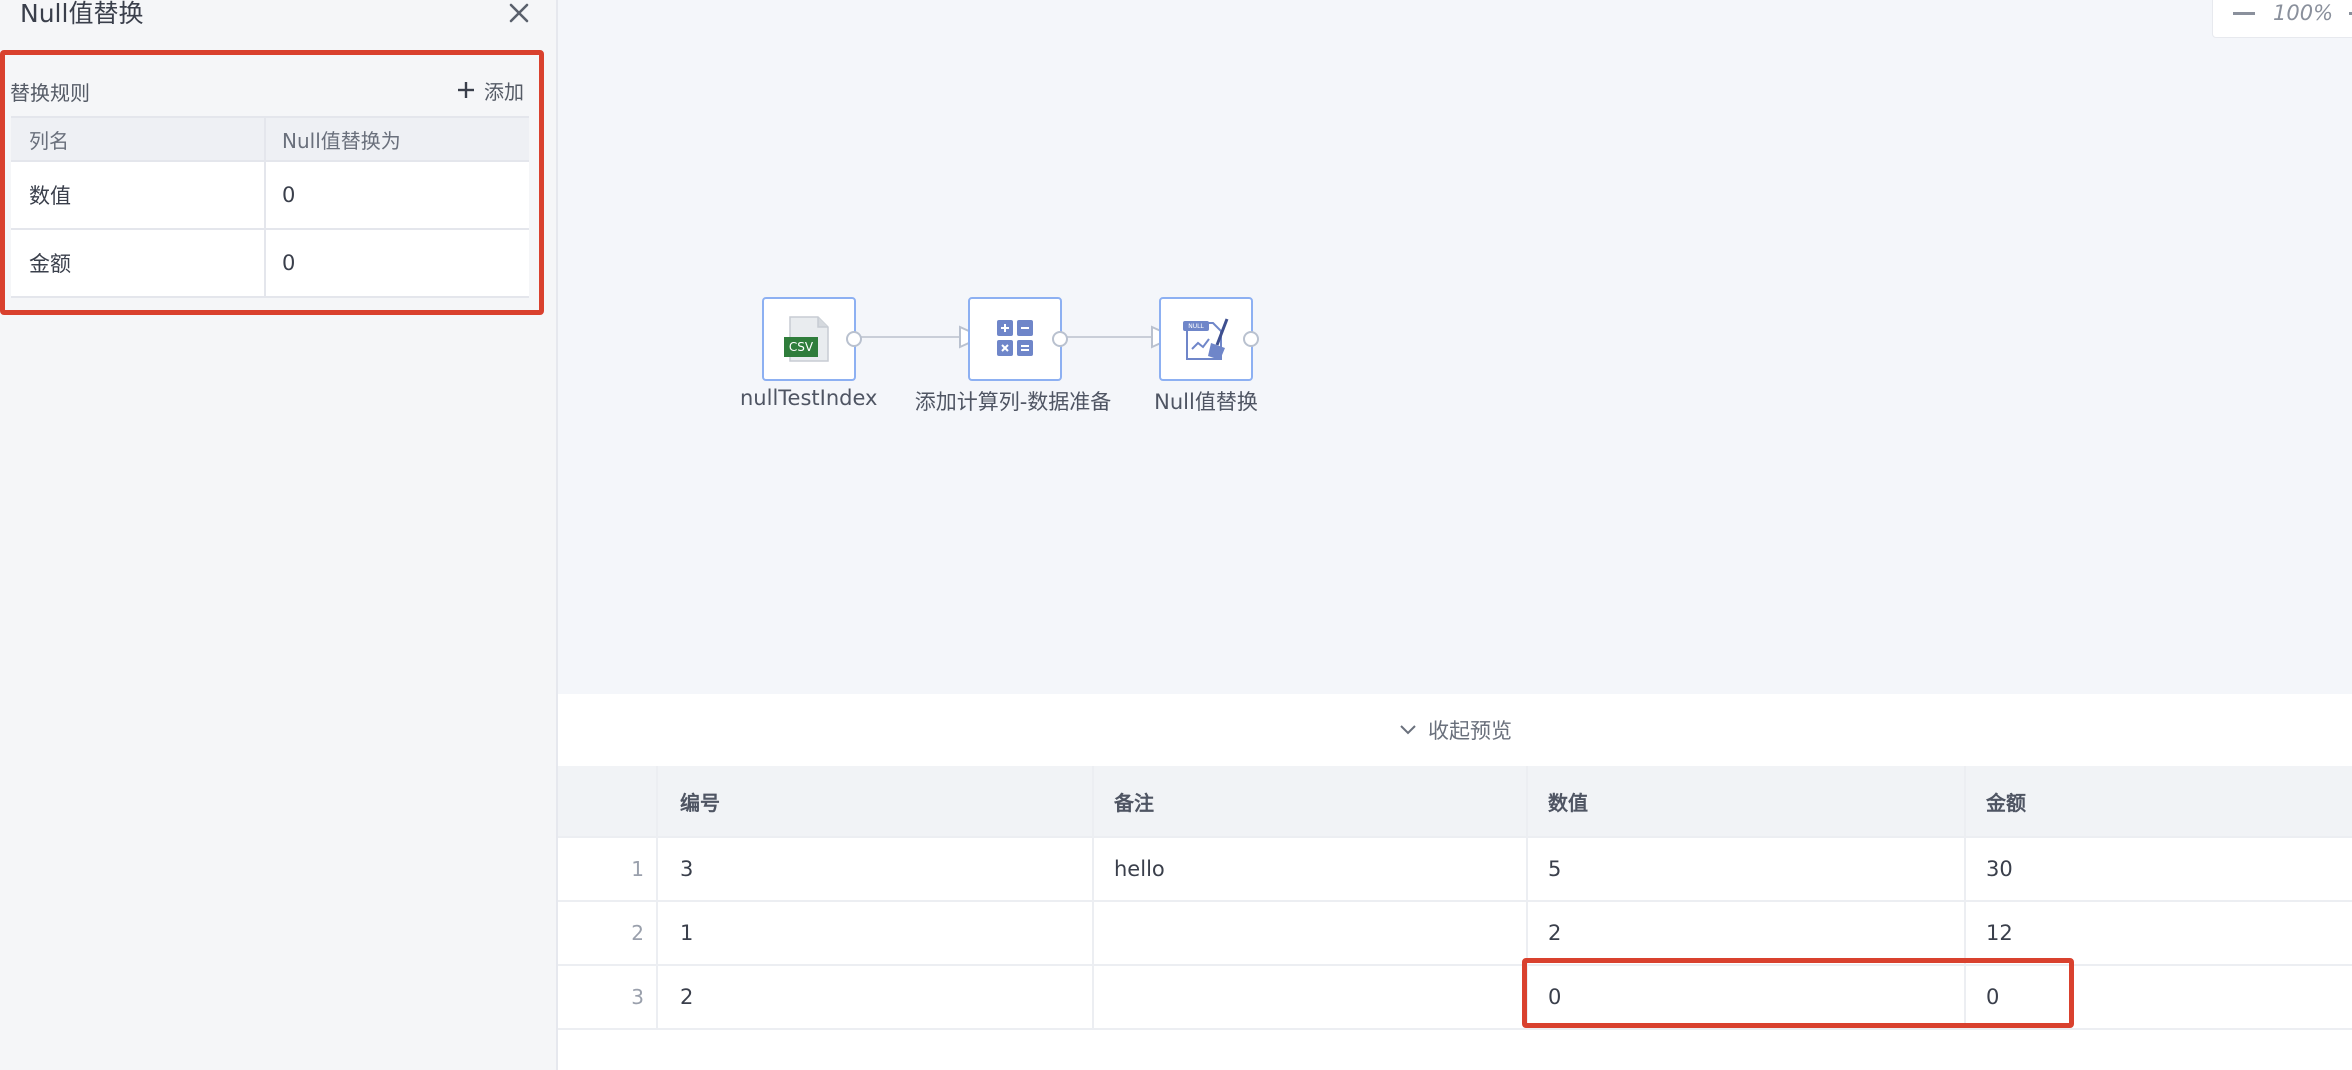  I want to click on column-header: 金额, so click(2159, 801).